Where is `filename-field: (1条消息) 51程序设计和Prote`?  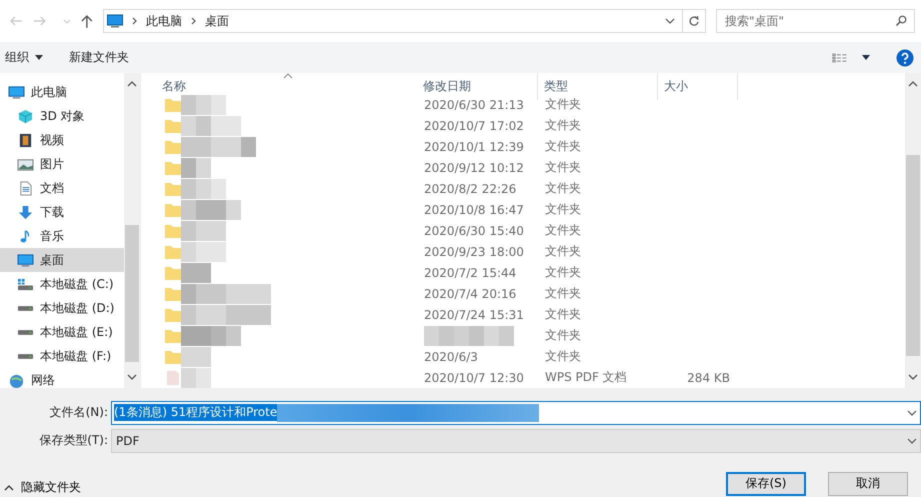 filename-field: (1条消息) 51程序设计和Prote is located at coordinates (516, 412).